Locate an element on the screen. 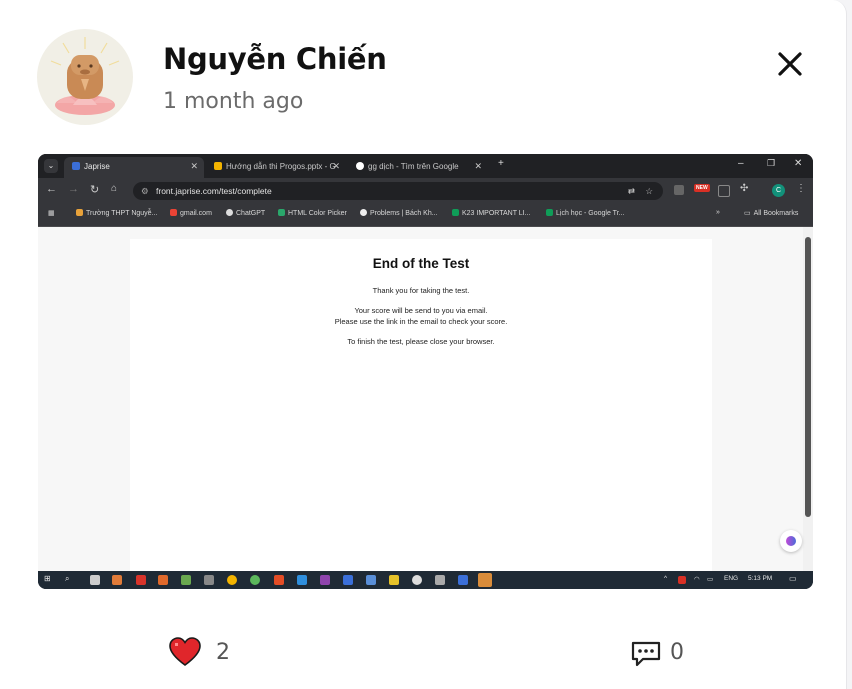  school-icon is located at coordinates (79, 212).